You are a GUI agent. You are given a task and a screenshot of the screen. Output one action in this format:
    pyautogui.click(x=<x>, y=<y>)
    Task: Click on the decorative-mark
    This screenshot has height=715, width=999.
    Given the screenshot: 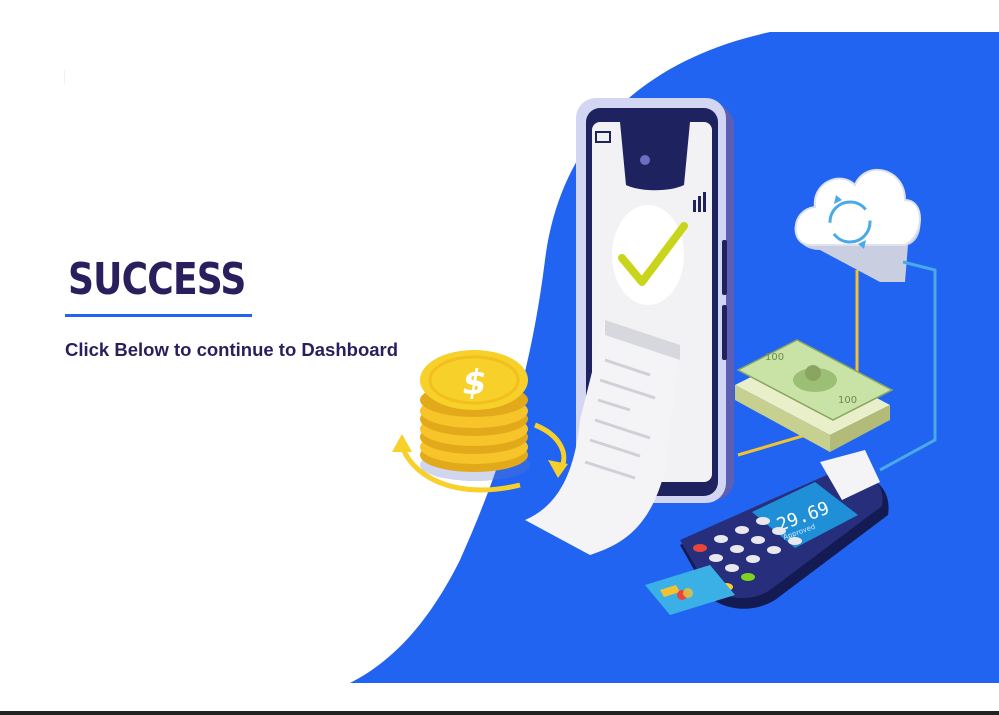 What is the action you would take?
    pyautogui.click(x=64, y=77)
    